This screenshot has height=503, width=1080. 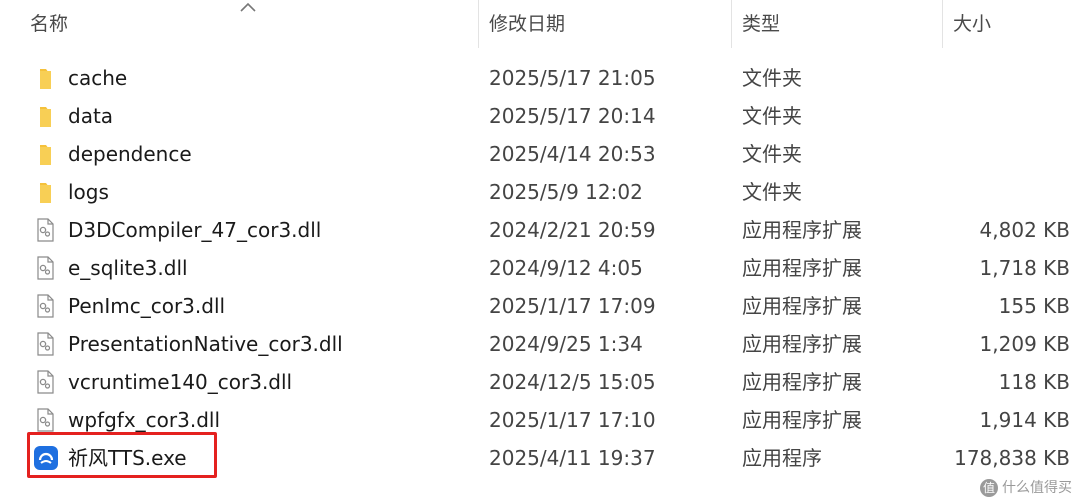 I want to click on file-name: e_sqlite3.dll, so click(x=128, y=268).